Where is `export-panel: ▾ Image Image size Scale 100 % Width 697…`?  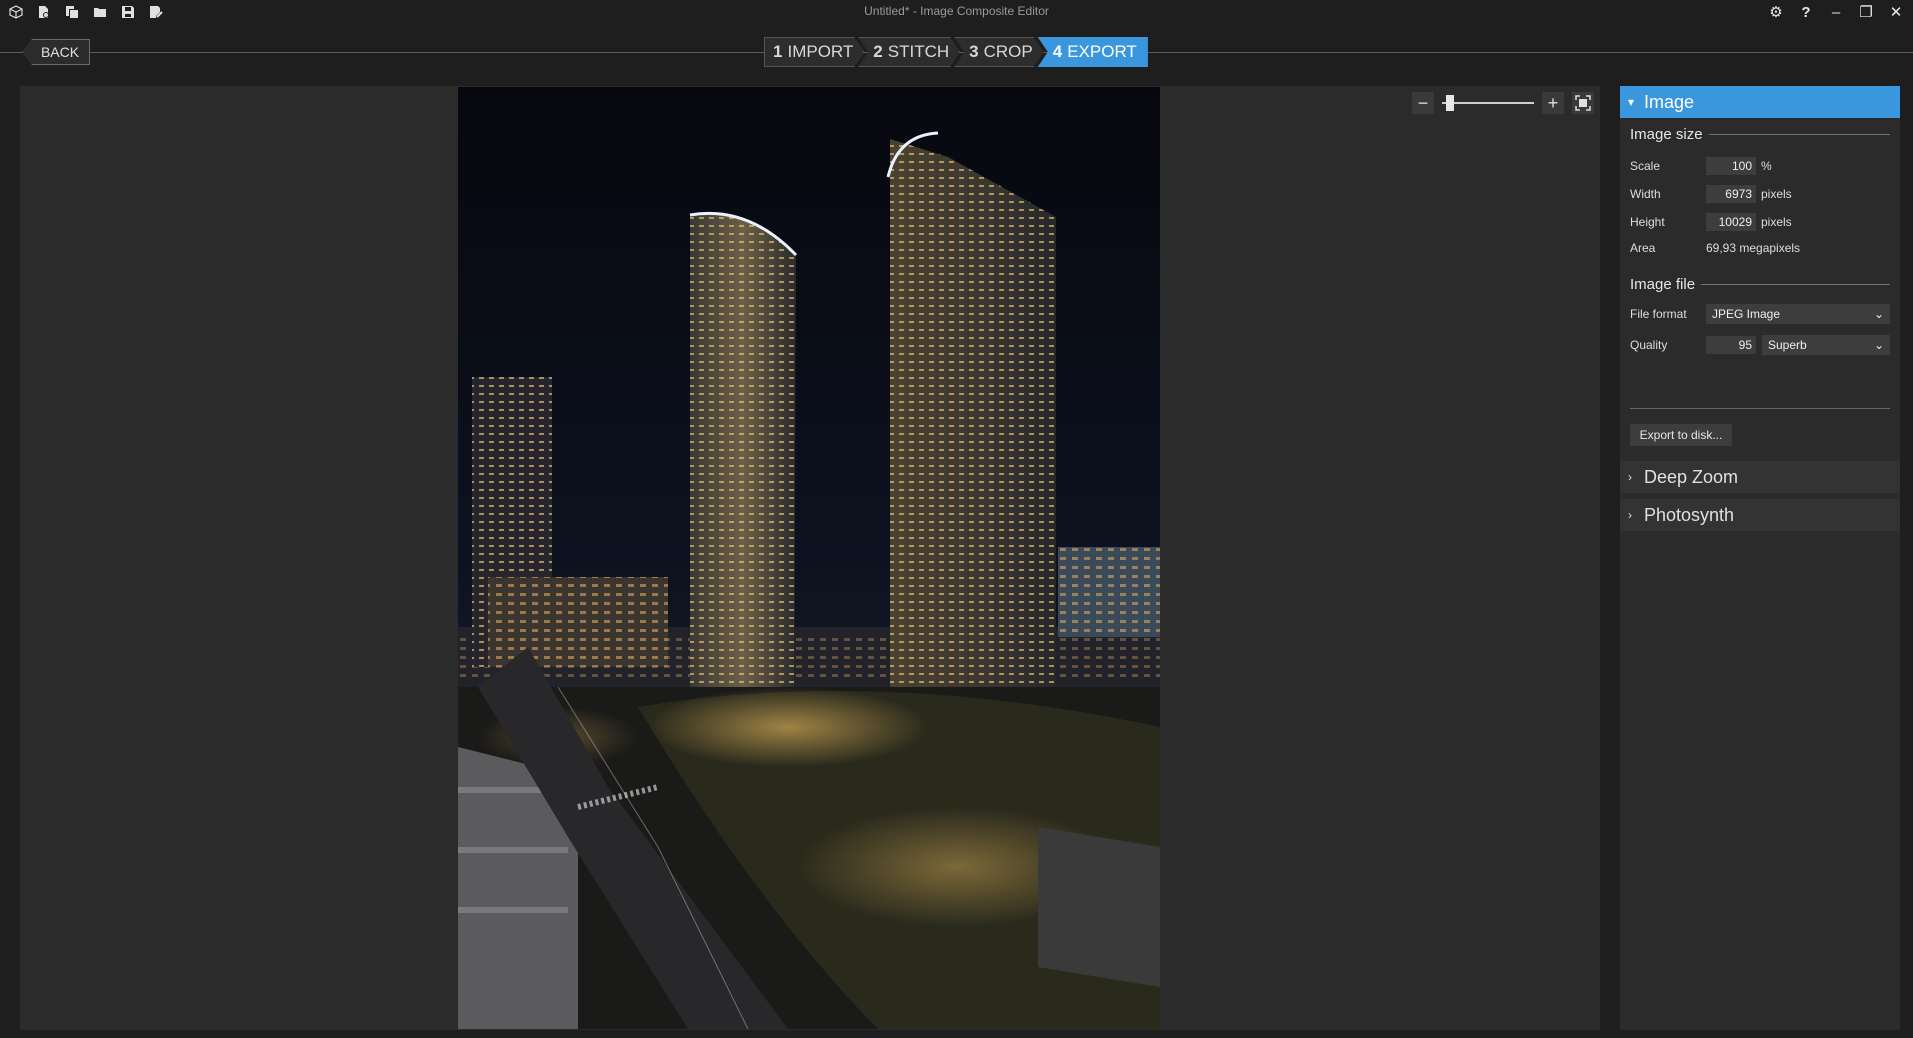
export-panel: ▾ Image Image size Scale 100 % Width 697… is located at coordinates (1760, 558).